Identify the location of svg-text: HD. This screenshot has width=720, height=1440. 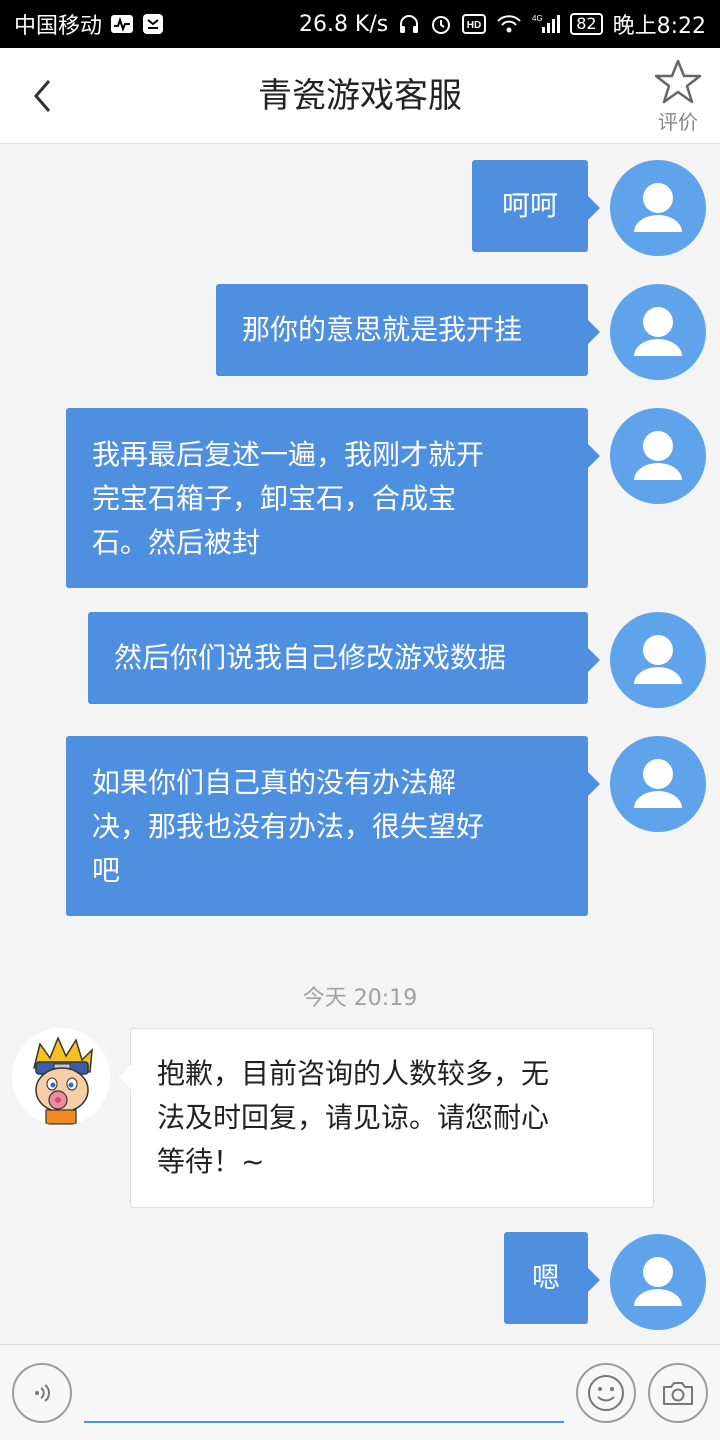
(474, 25).